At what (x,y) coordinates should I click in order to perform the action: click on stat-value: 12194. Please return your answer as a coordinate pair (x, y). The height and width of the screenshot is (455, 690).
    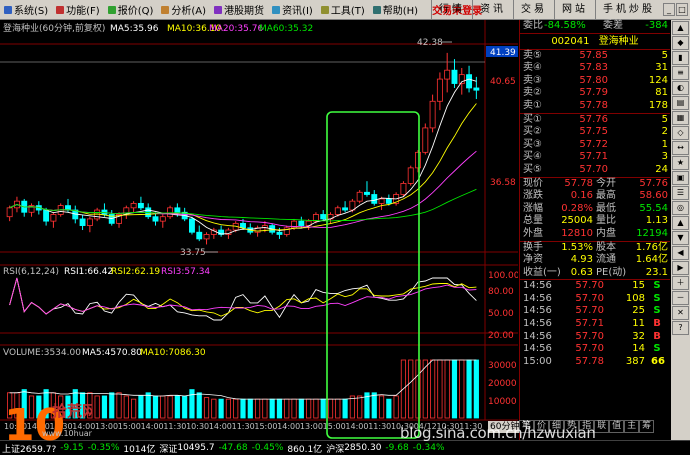
    Looking at the image, I should click on (652, 233).